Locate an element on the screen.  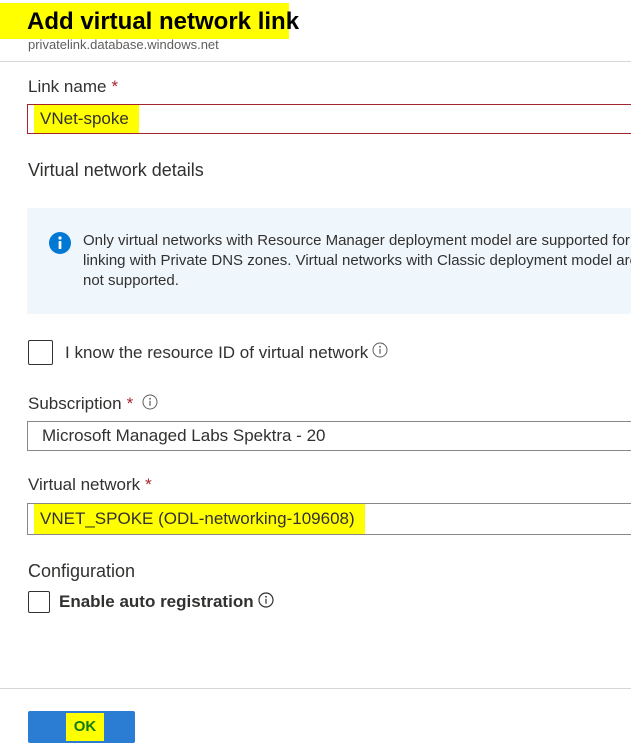
virtual-network-details-heading: Virtual network details is located at coordinates (116, 170).